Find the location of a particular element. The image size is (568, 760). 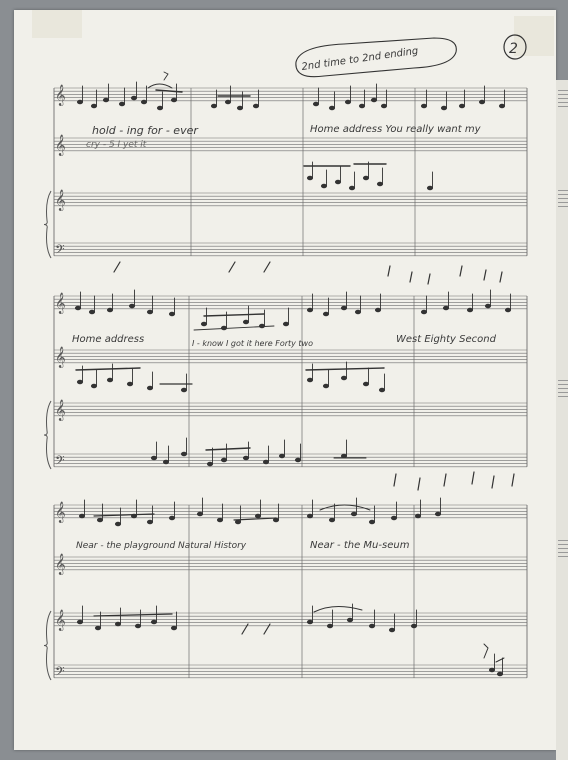

lyrics-system3-a: Near - the playground Natural History is located at coordinates (161, 546).